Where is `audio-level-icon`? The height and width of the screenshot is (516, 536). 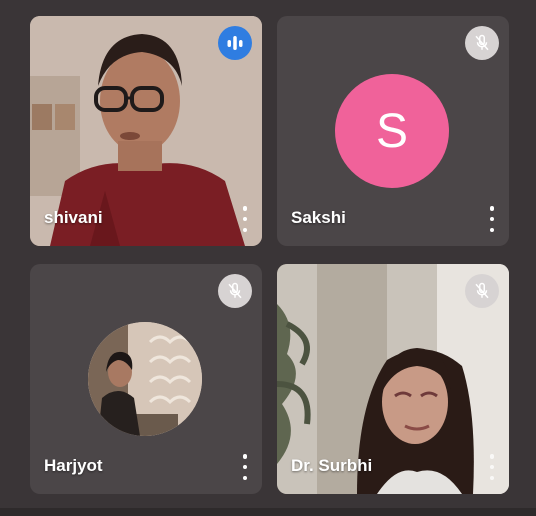
audio-level-icon is located at coordinates (235, 43).